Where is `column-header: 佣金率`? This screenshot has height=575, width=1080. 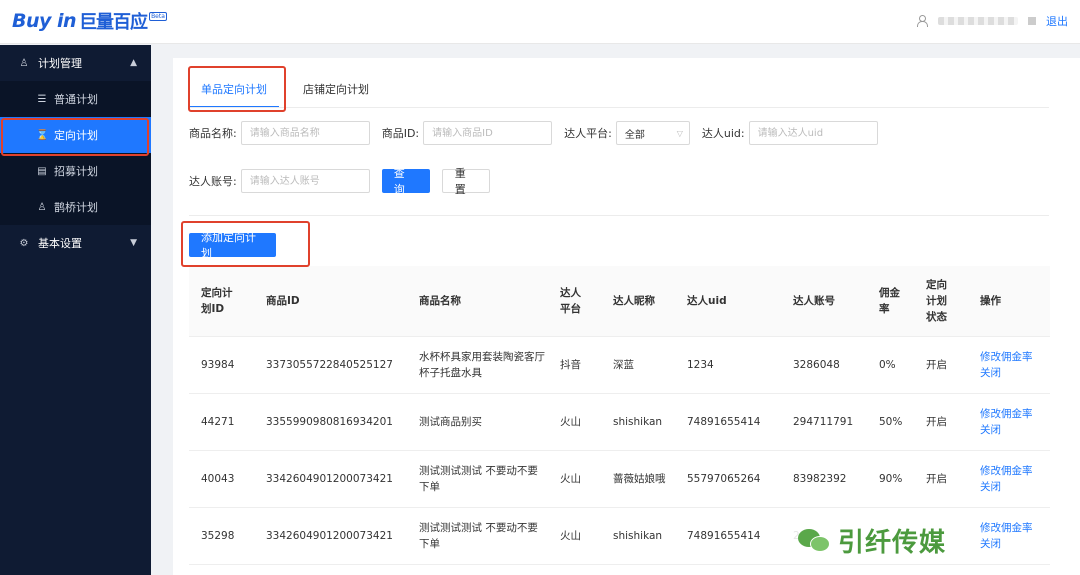
column-header: 佣金率 is located at coordinates (889, 301).